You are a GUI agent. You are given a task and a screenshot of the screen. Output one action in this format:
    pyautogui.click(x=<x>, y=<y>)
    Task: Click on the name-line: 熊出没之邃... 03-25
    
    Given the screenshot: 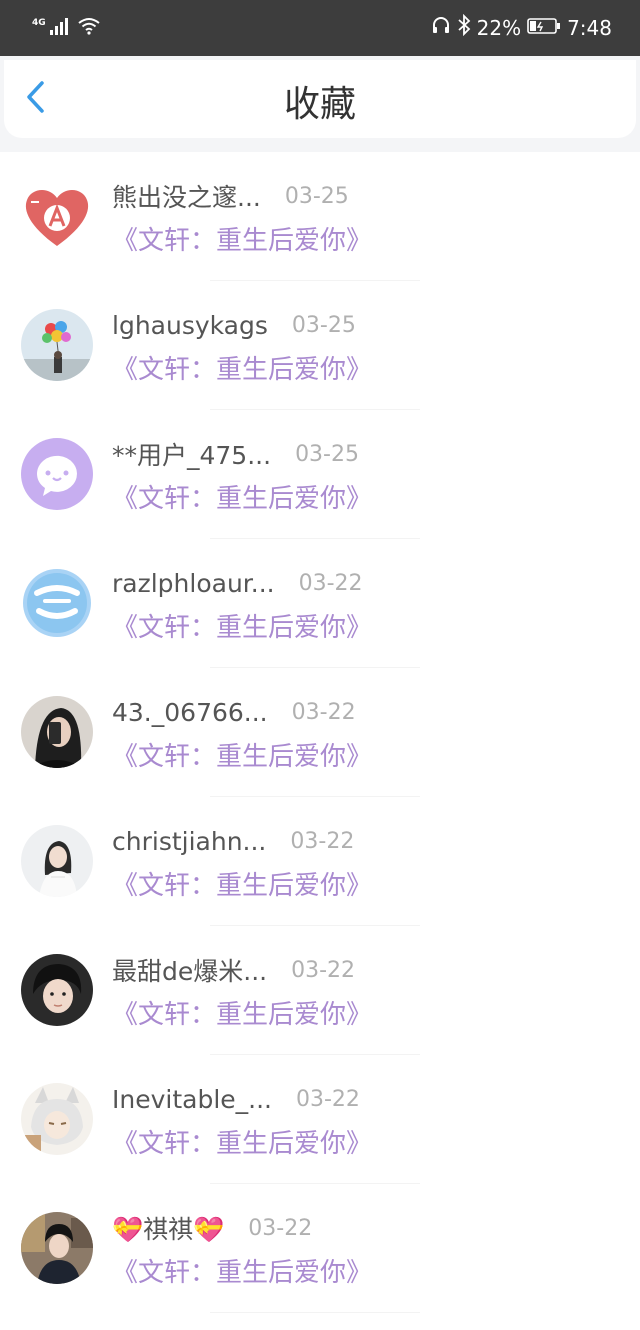 What is the action you would take?
    pyautogui.click(x=230, y=196)
    